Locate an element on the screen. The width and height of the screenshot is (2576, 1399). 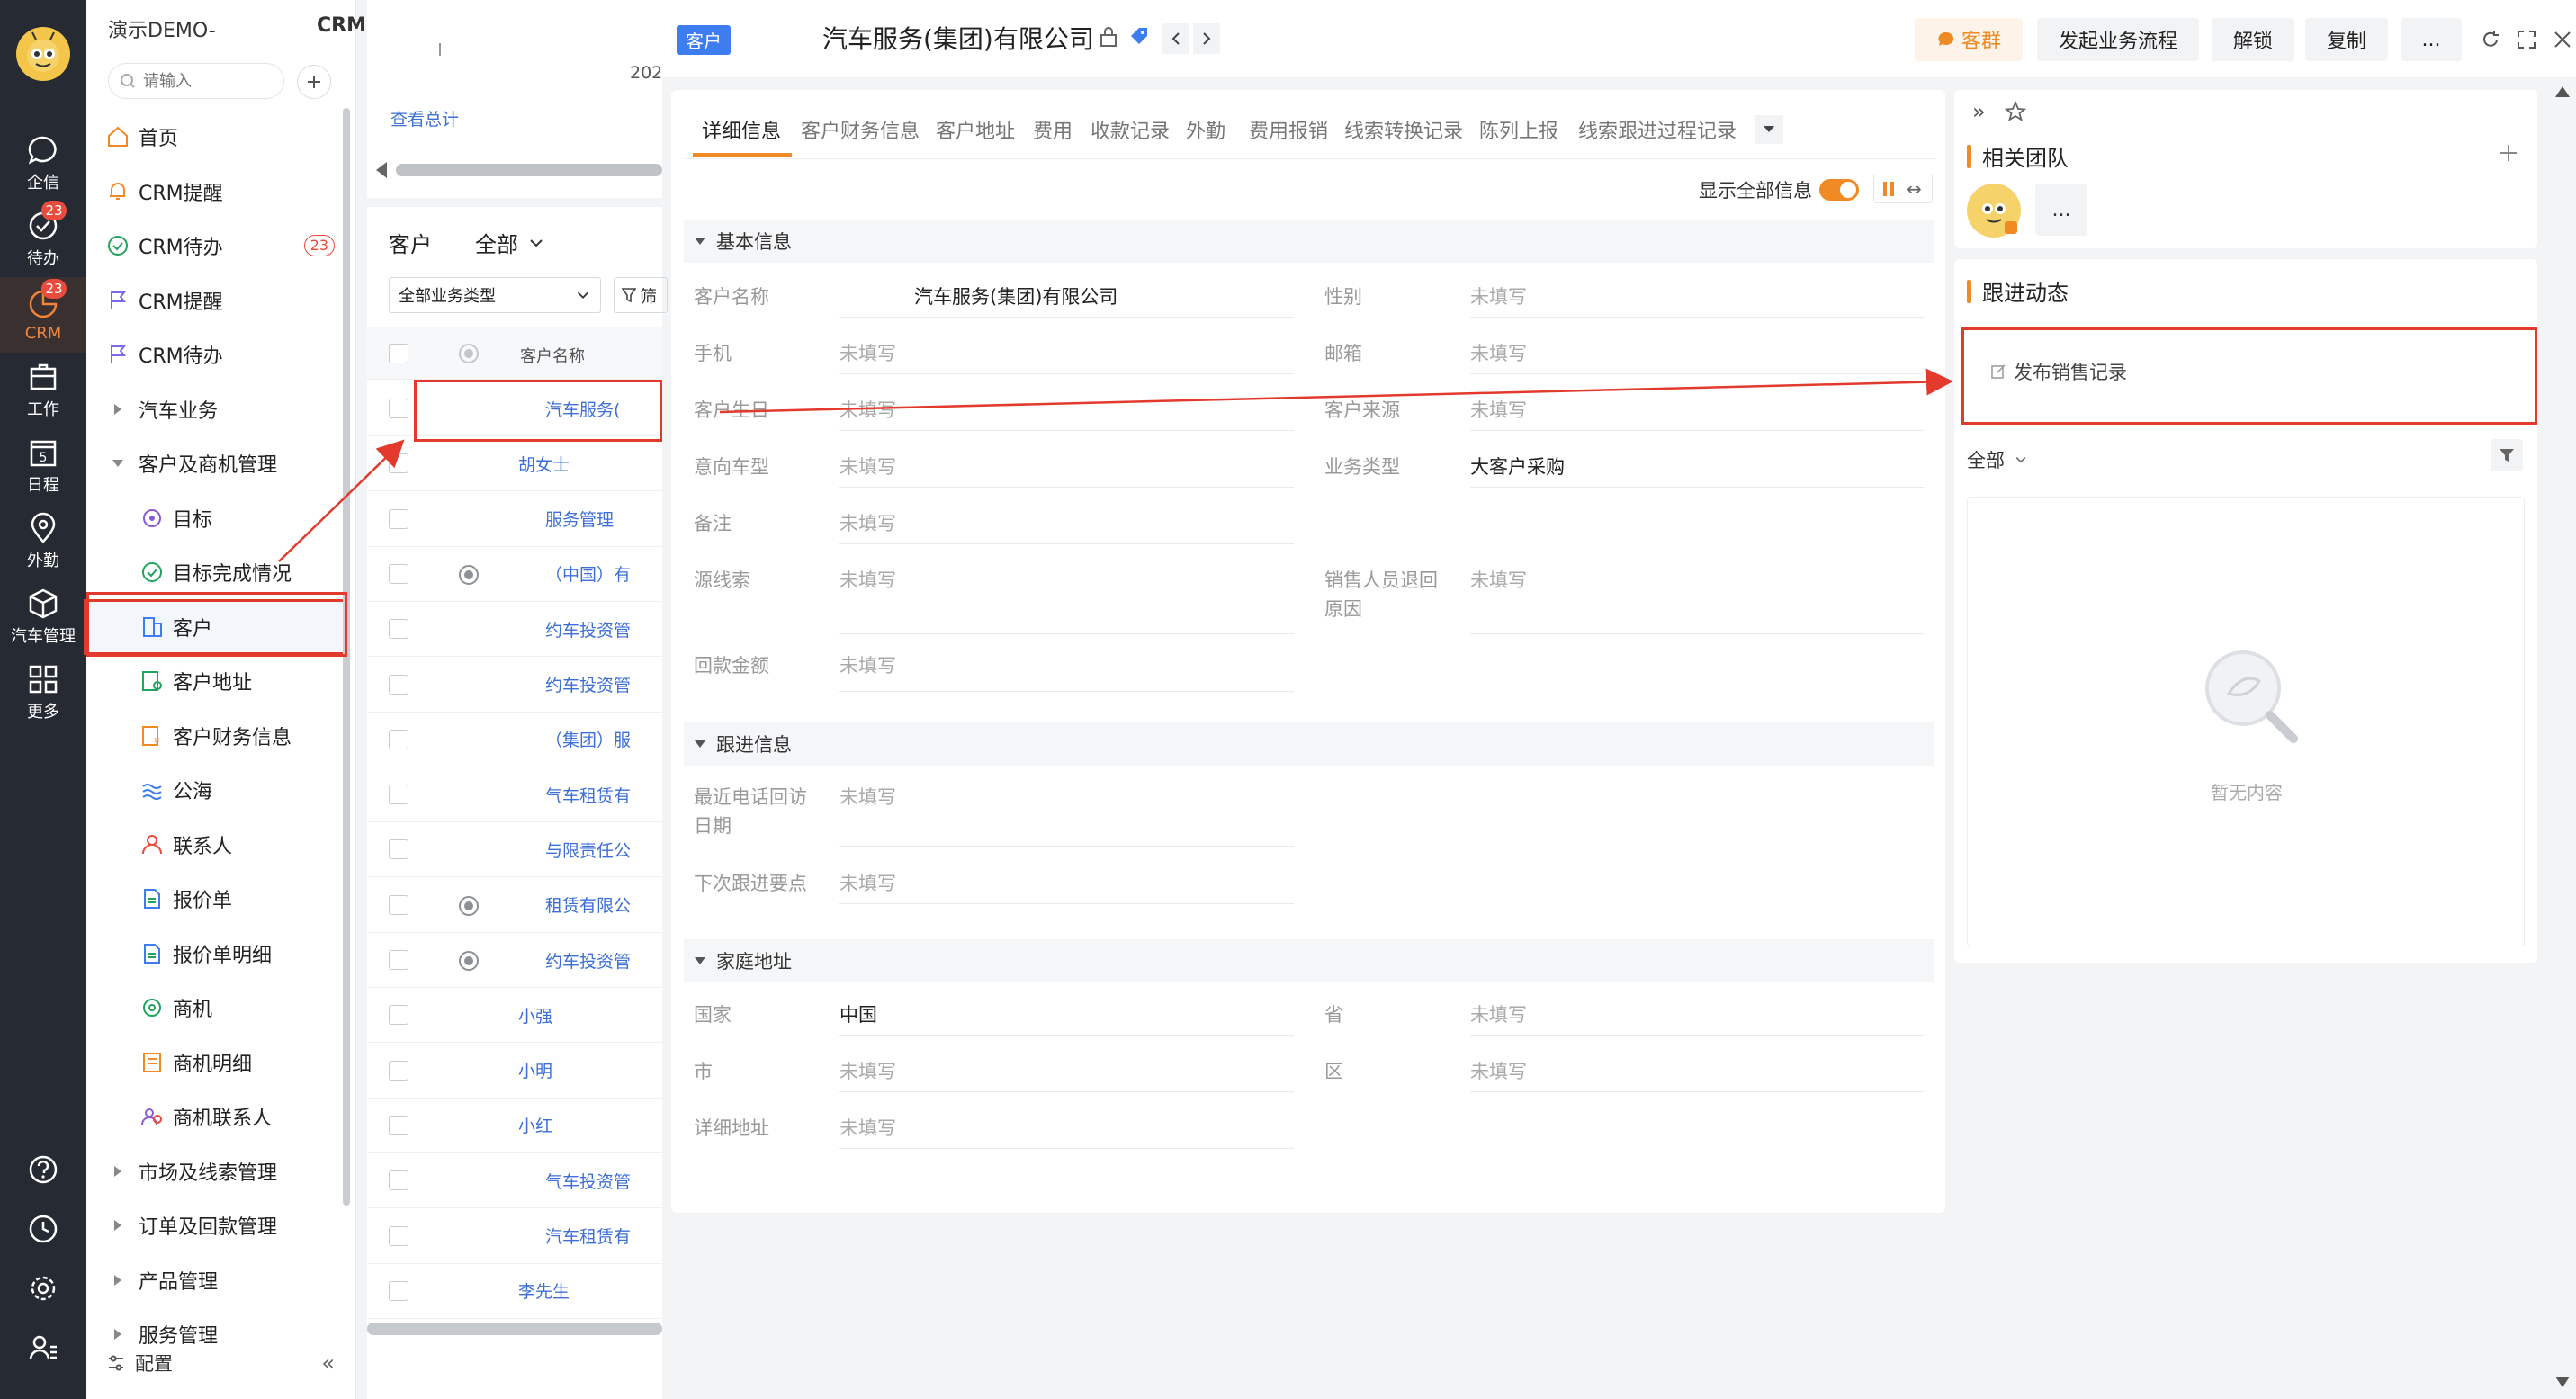
rail-field: 外勤 is located at coordinates (43, 542).